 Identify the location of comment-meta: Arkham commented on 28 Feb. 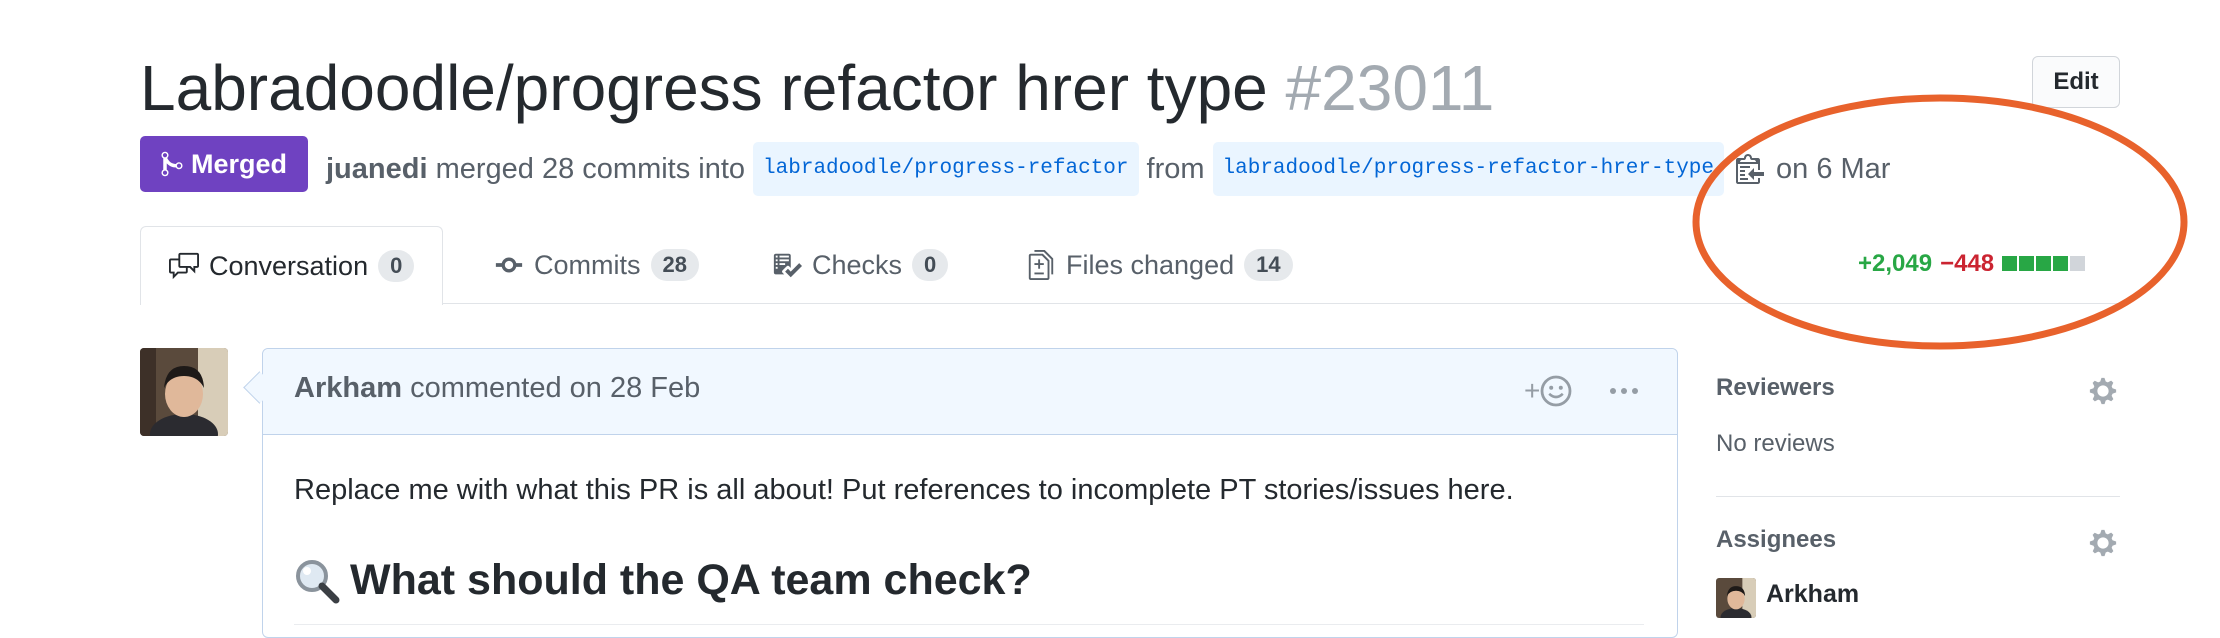
(497, 388).